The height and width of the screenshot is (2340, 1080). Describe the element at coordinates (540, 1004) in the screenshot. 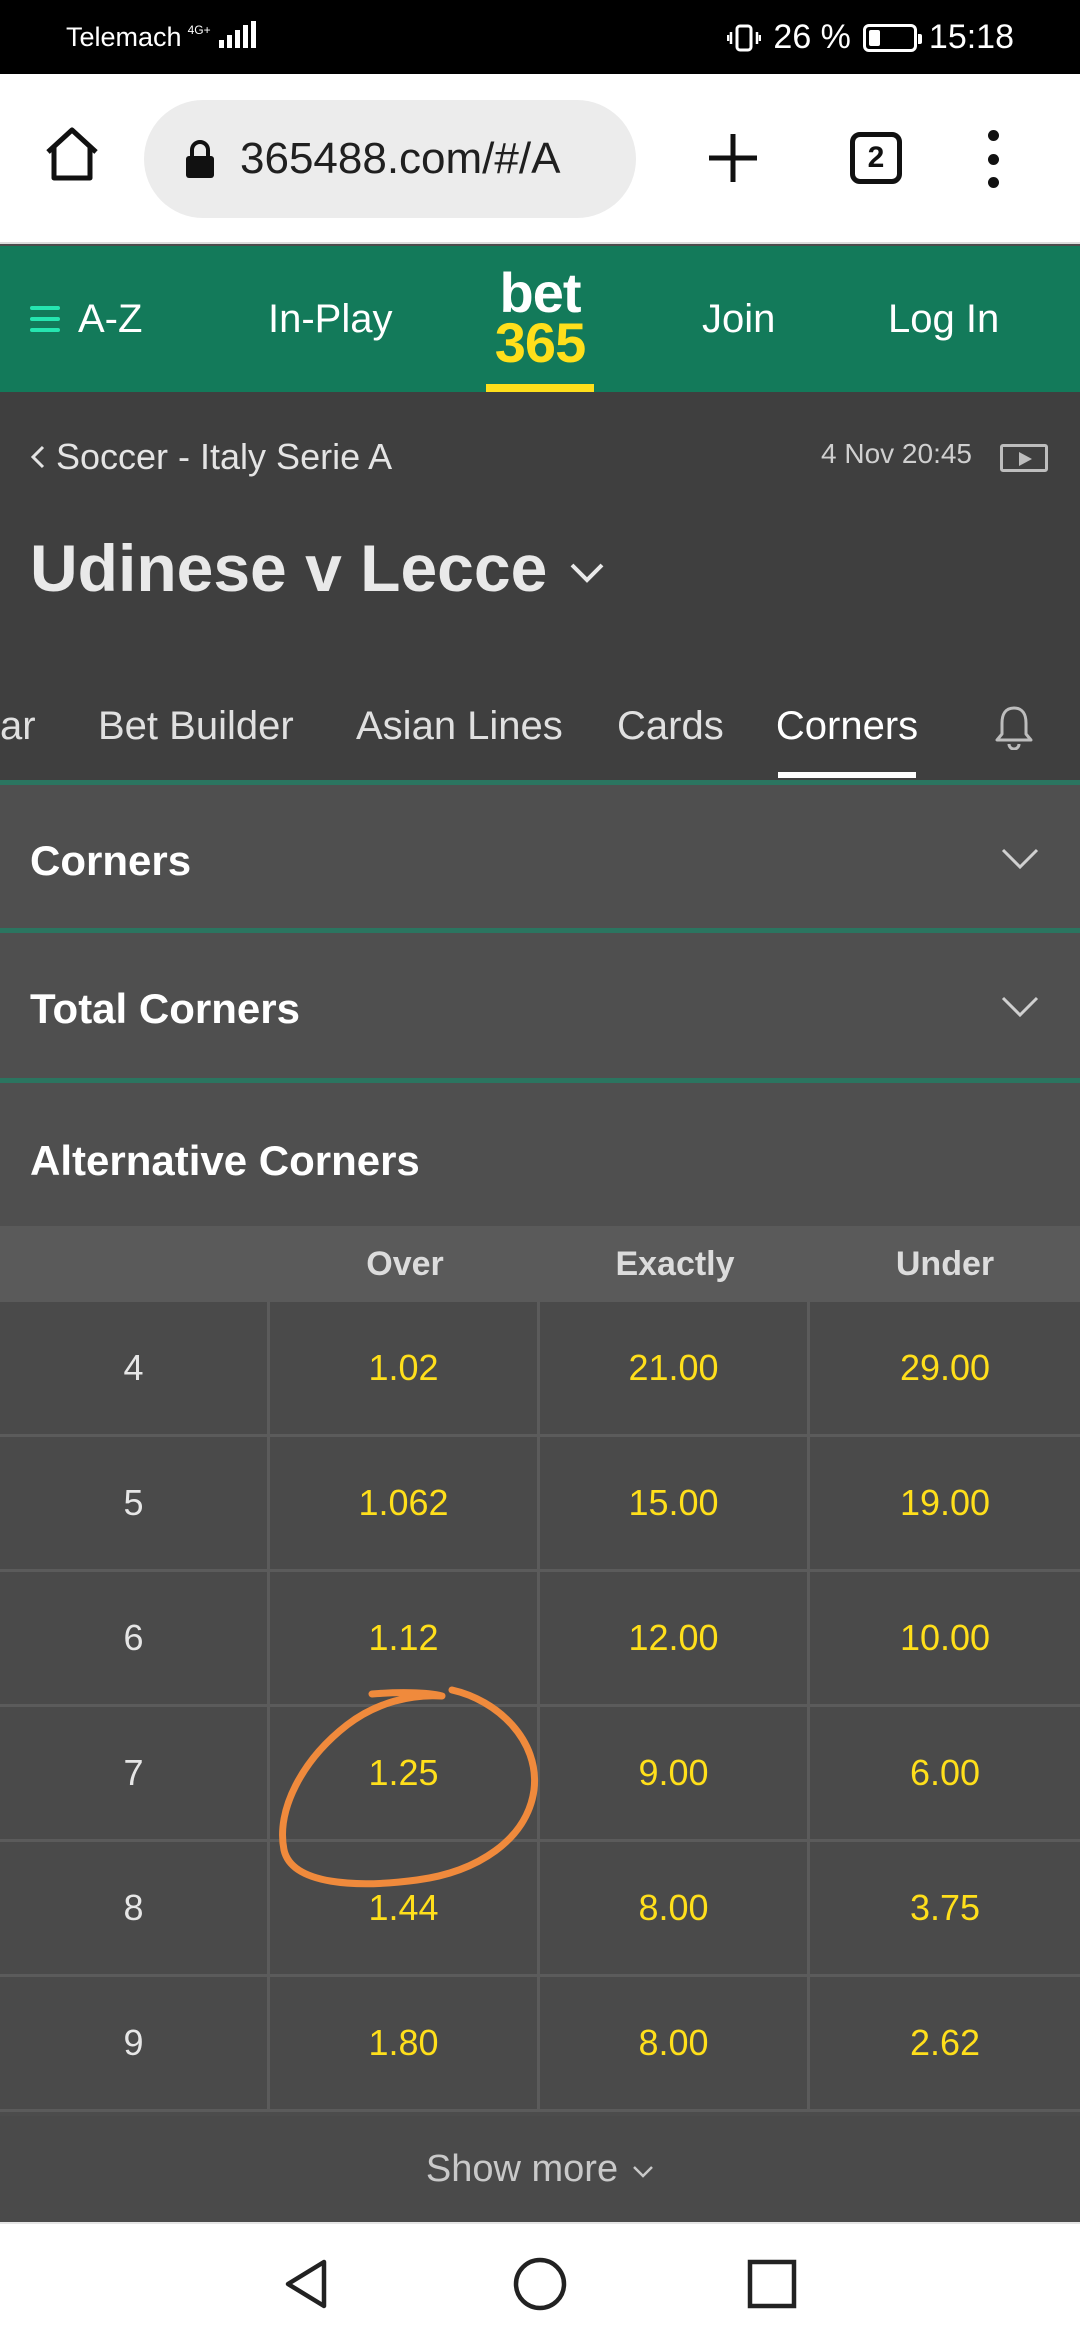

I see `market-total-corners: Total Corners` at that location.